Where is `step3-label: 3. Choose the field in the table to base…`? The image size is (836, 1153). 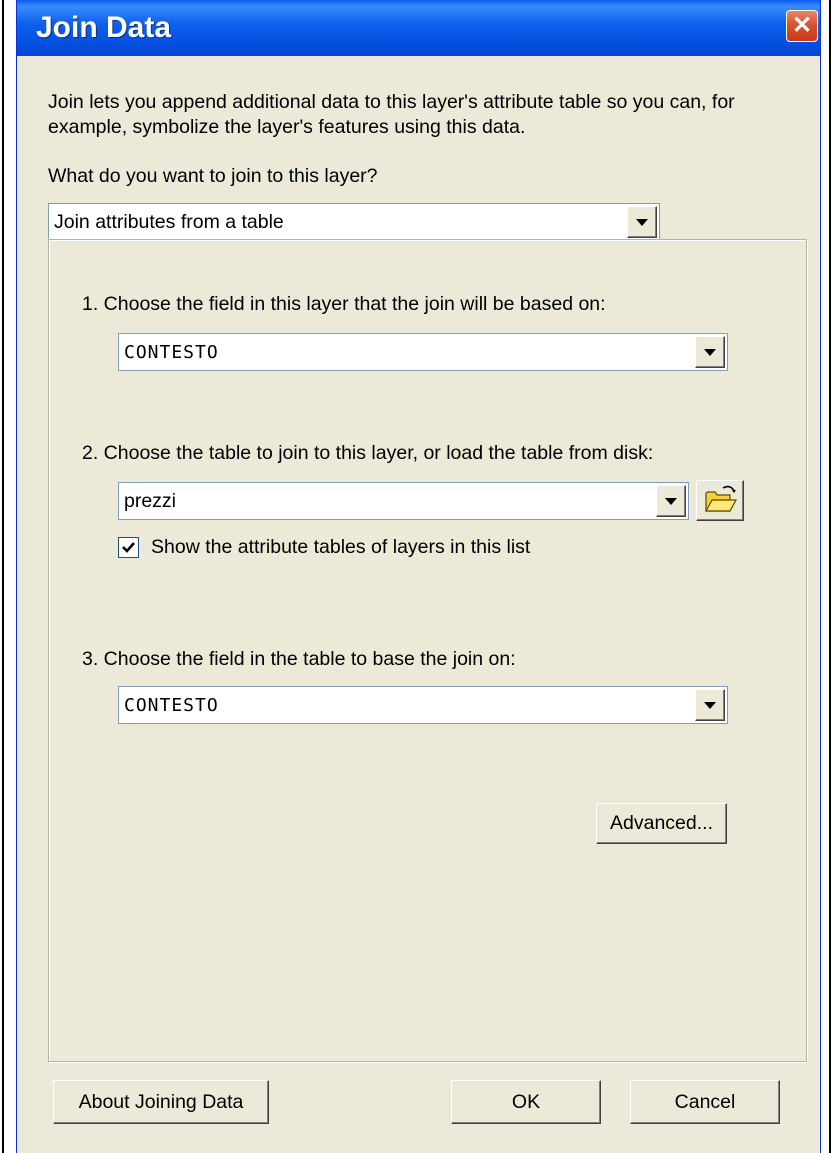
step3-label: 3. Choose the field in the table to base… is located at coordinates (299, 659).